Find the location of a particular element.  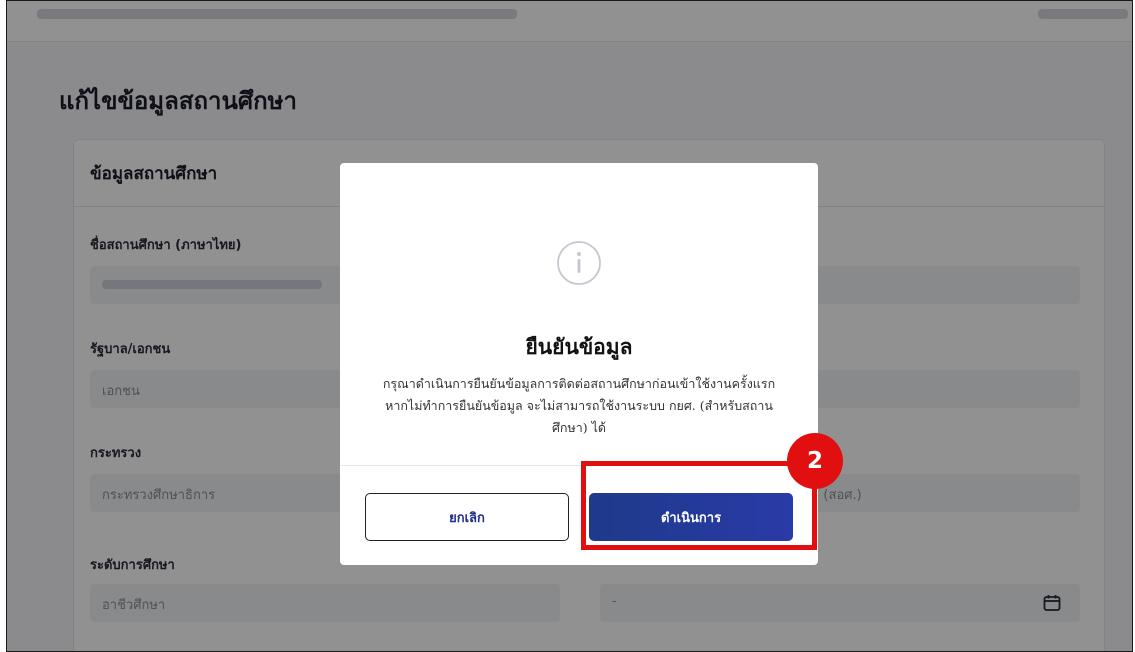

info-icon is located at coordinates (579, 265).